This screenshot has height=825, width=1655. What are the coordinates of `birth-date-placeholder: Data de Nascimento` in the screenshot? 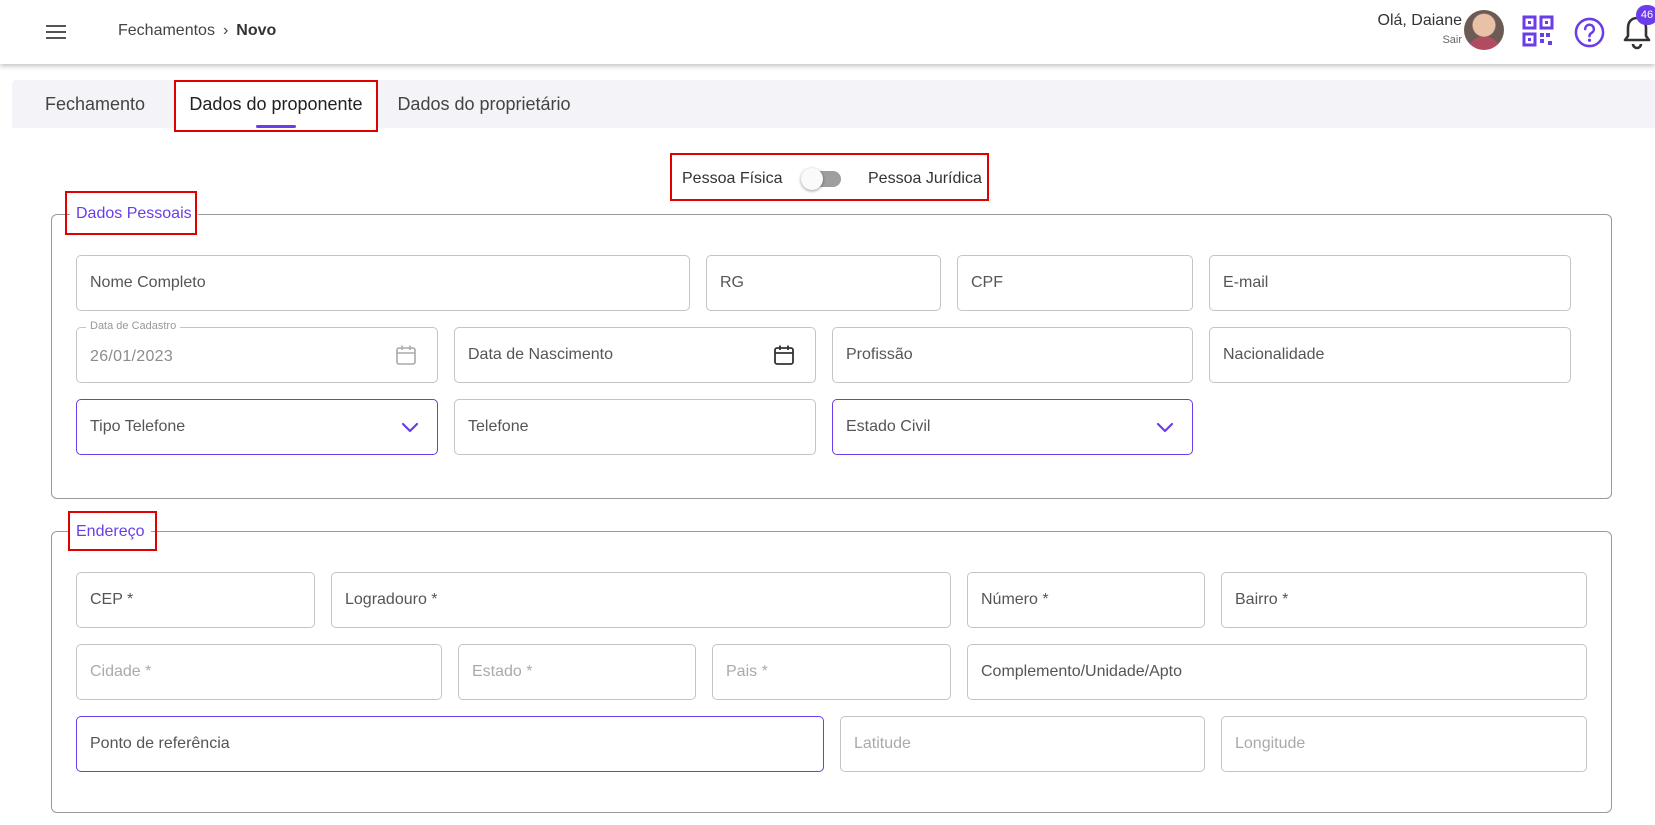 It's located at (540, 354).